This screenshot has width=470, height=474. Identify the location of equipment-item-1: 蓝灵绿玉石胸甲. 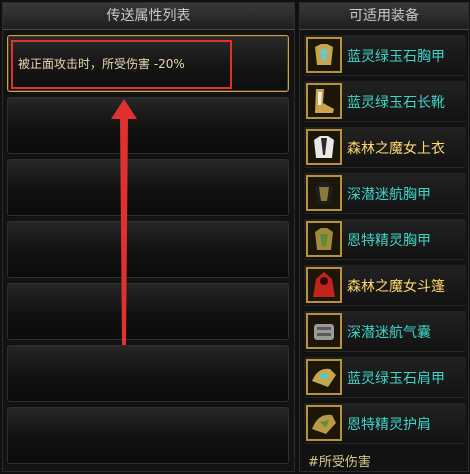
(385, 55).